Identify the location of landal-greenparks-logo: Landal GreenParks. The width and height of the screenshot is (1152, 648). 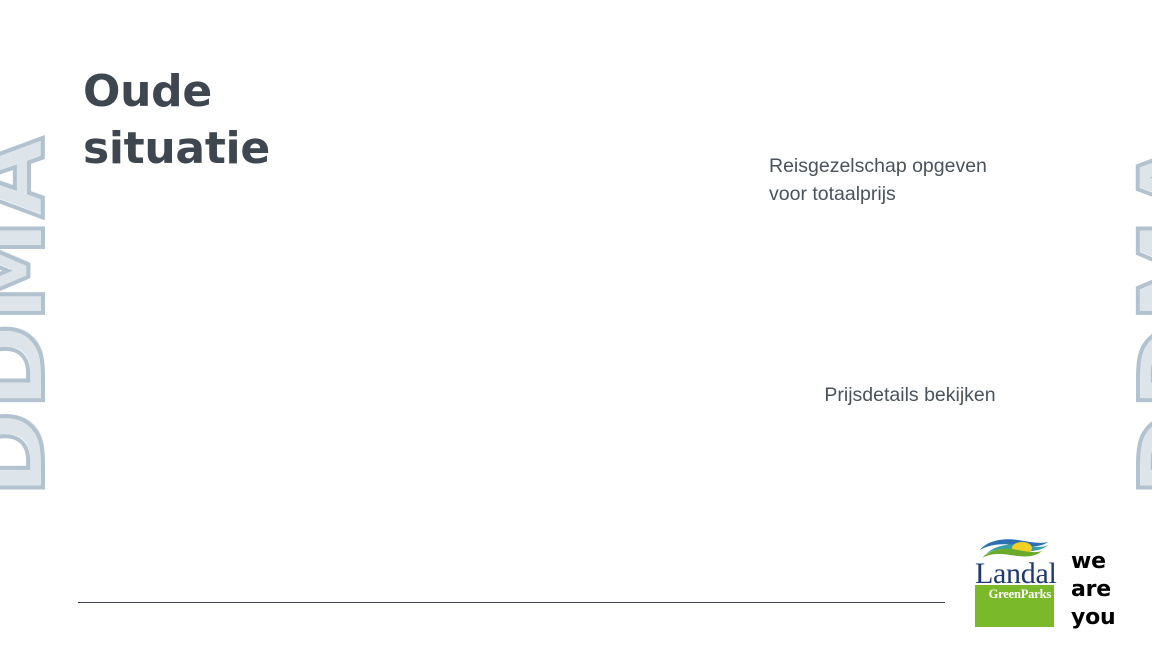
(1016, 582).